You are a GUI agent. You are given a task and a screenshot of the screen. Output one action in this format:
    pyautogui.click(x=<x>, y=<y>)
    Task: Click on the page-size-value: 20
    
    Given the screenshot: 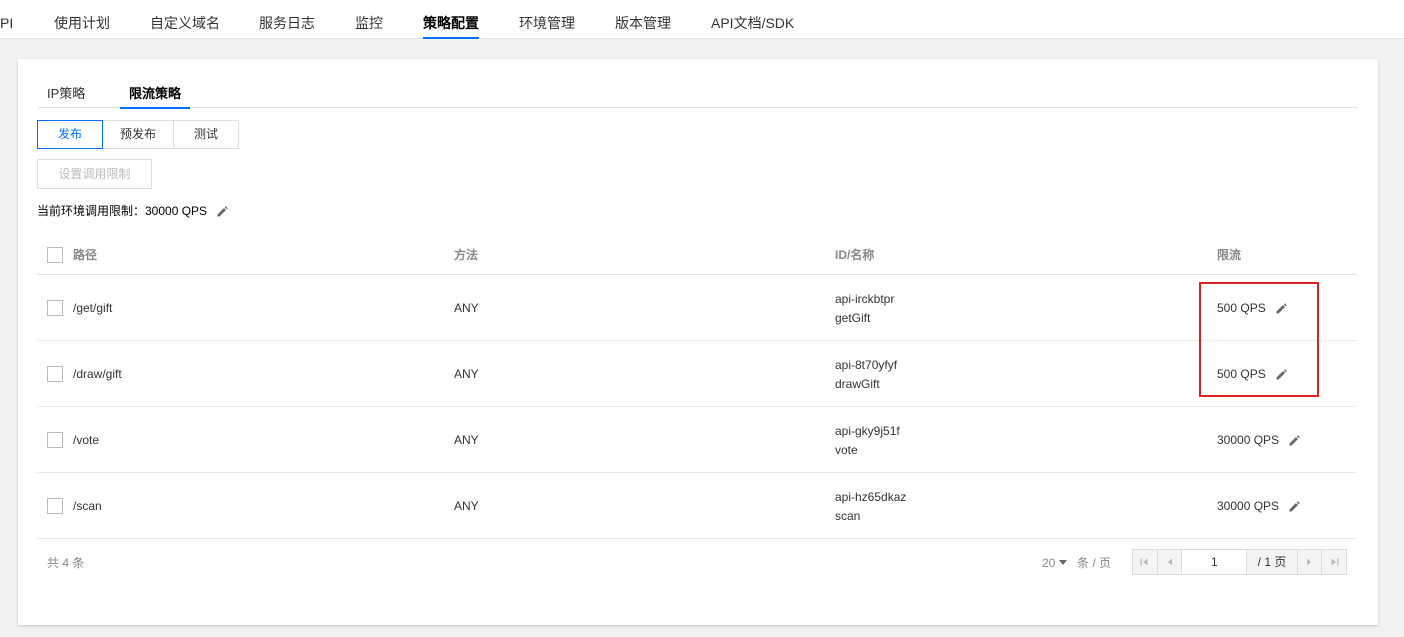 What is the action you would take?
    pyautogui.click(x=1049, y=563)
    